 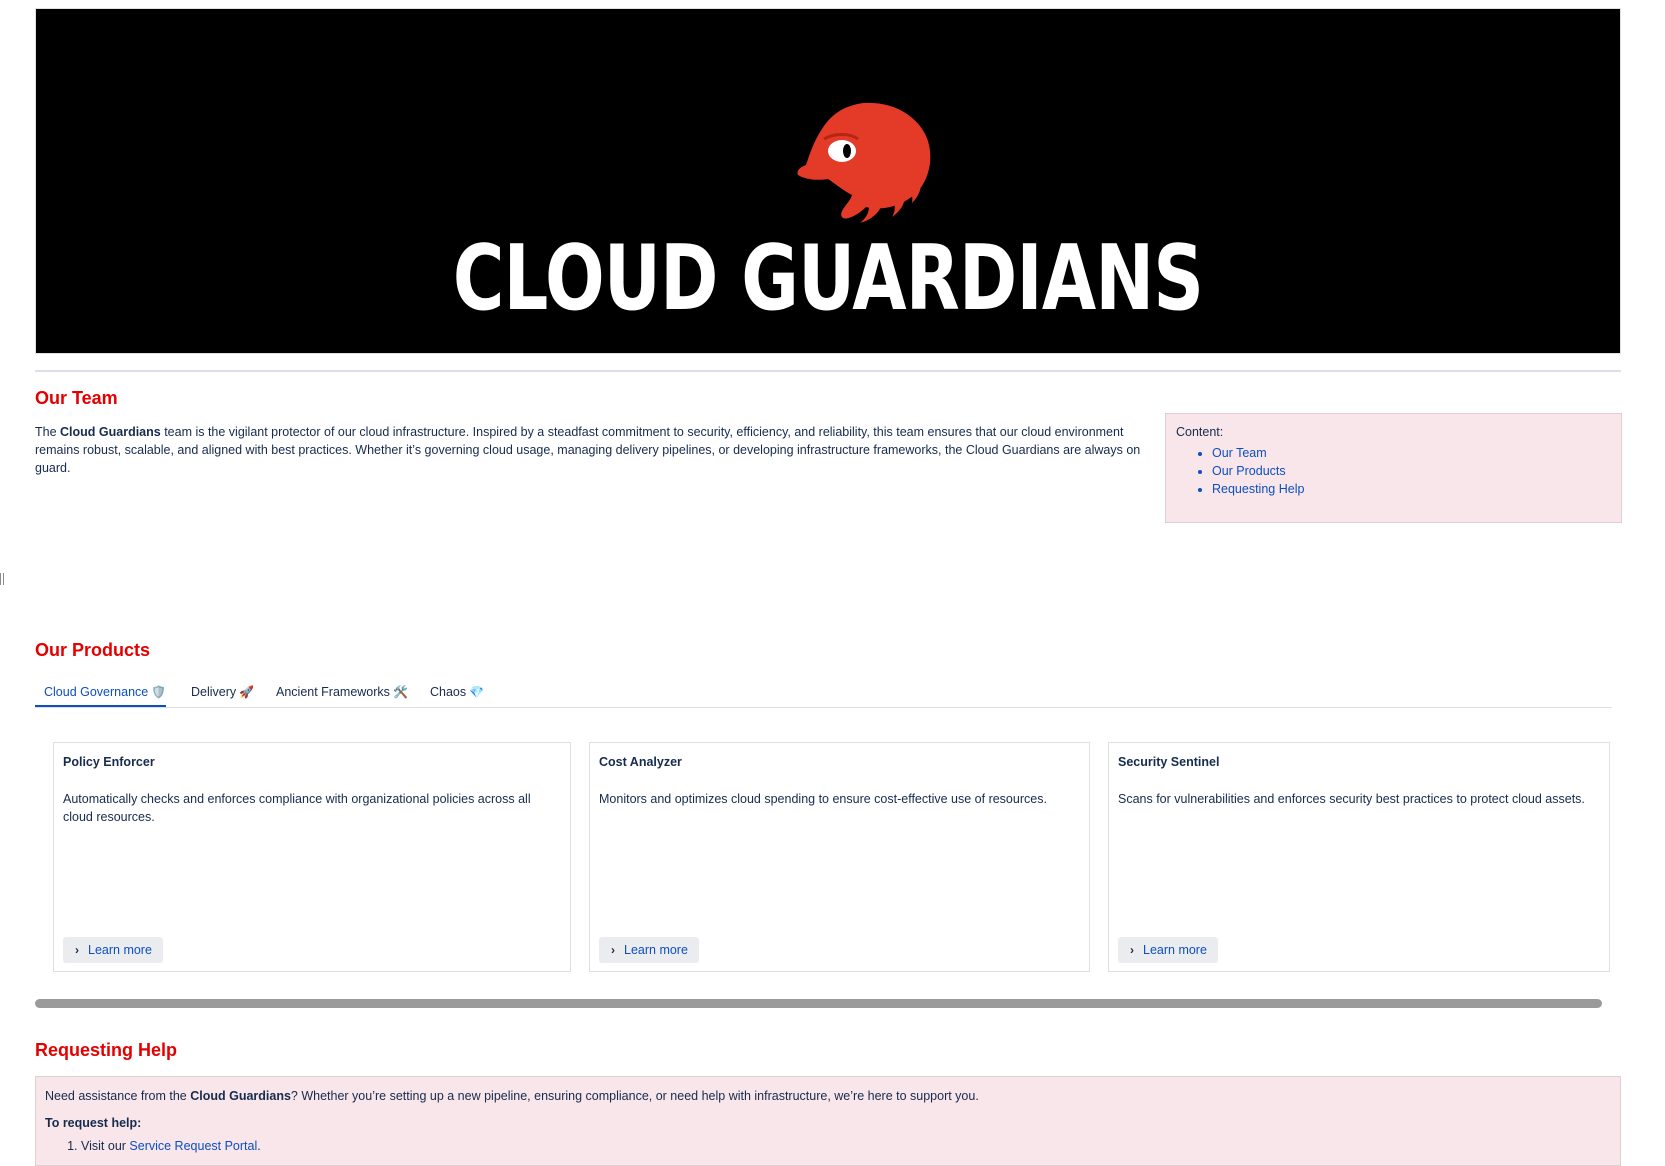 I want to click on help-intro-before: Need assistance from the, so click(x=118, y=1096).